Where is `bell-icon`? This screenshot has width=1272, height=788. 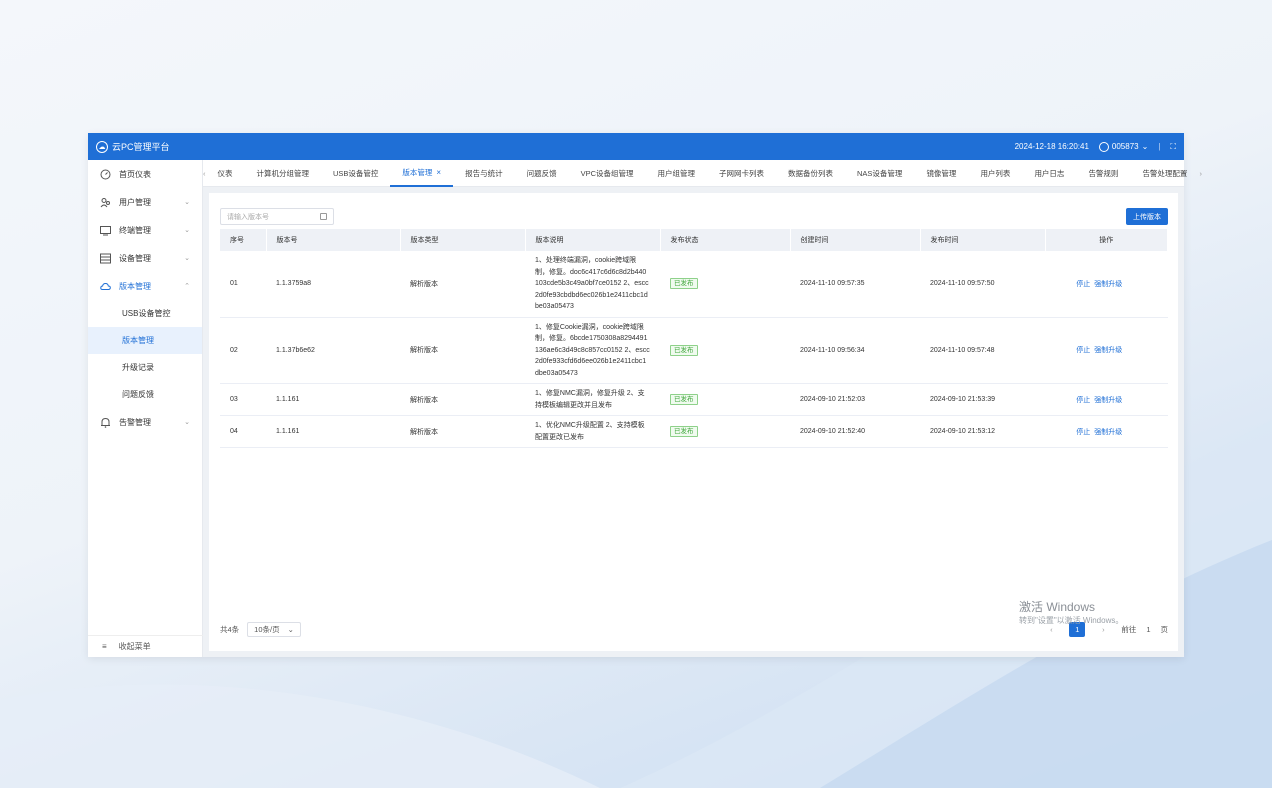
bell-icon is located at coordinates (105, 422).